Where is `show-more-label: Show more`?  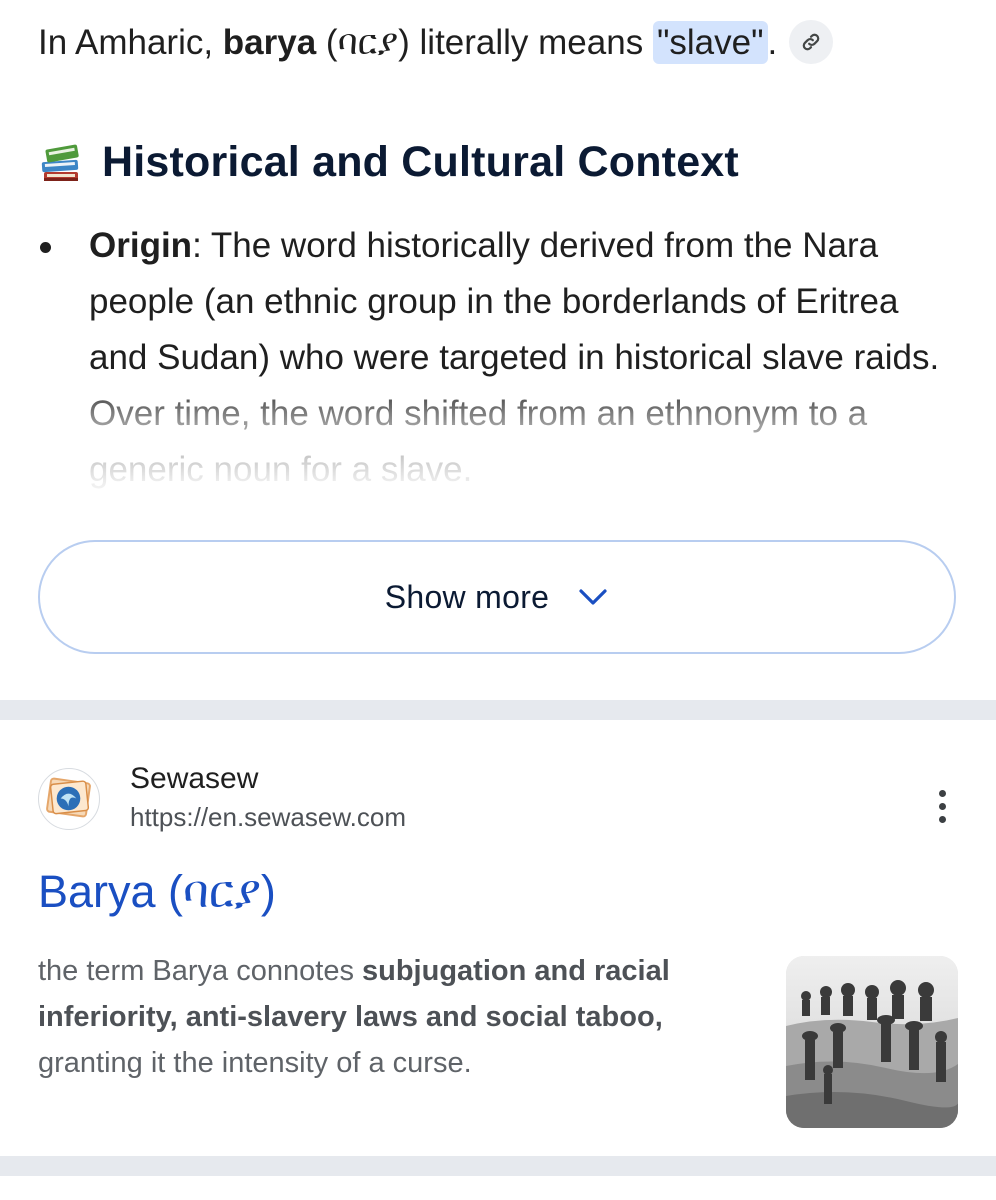 show-more-label: Show more is located at coordinates (467, 596).